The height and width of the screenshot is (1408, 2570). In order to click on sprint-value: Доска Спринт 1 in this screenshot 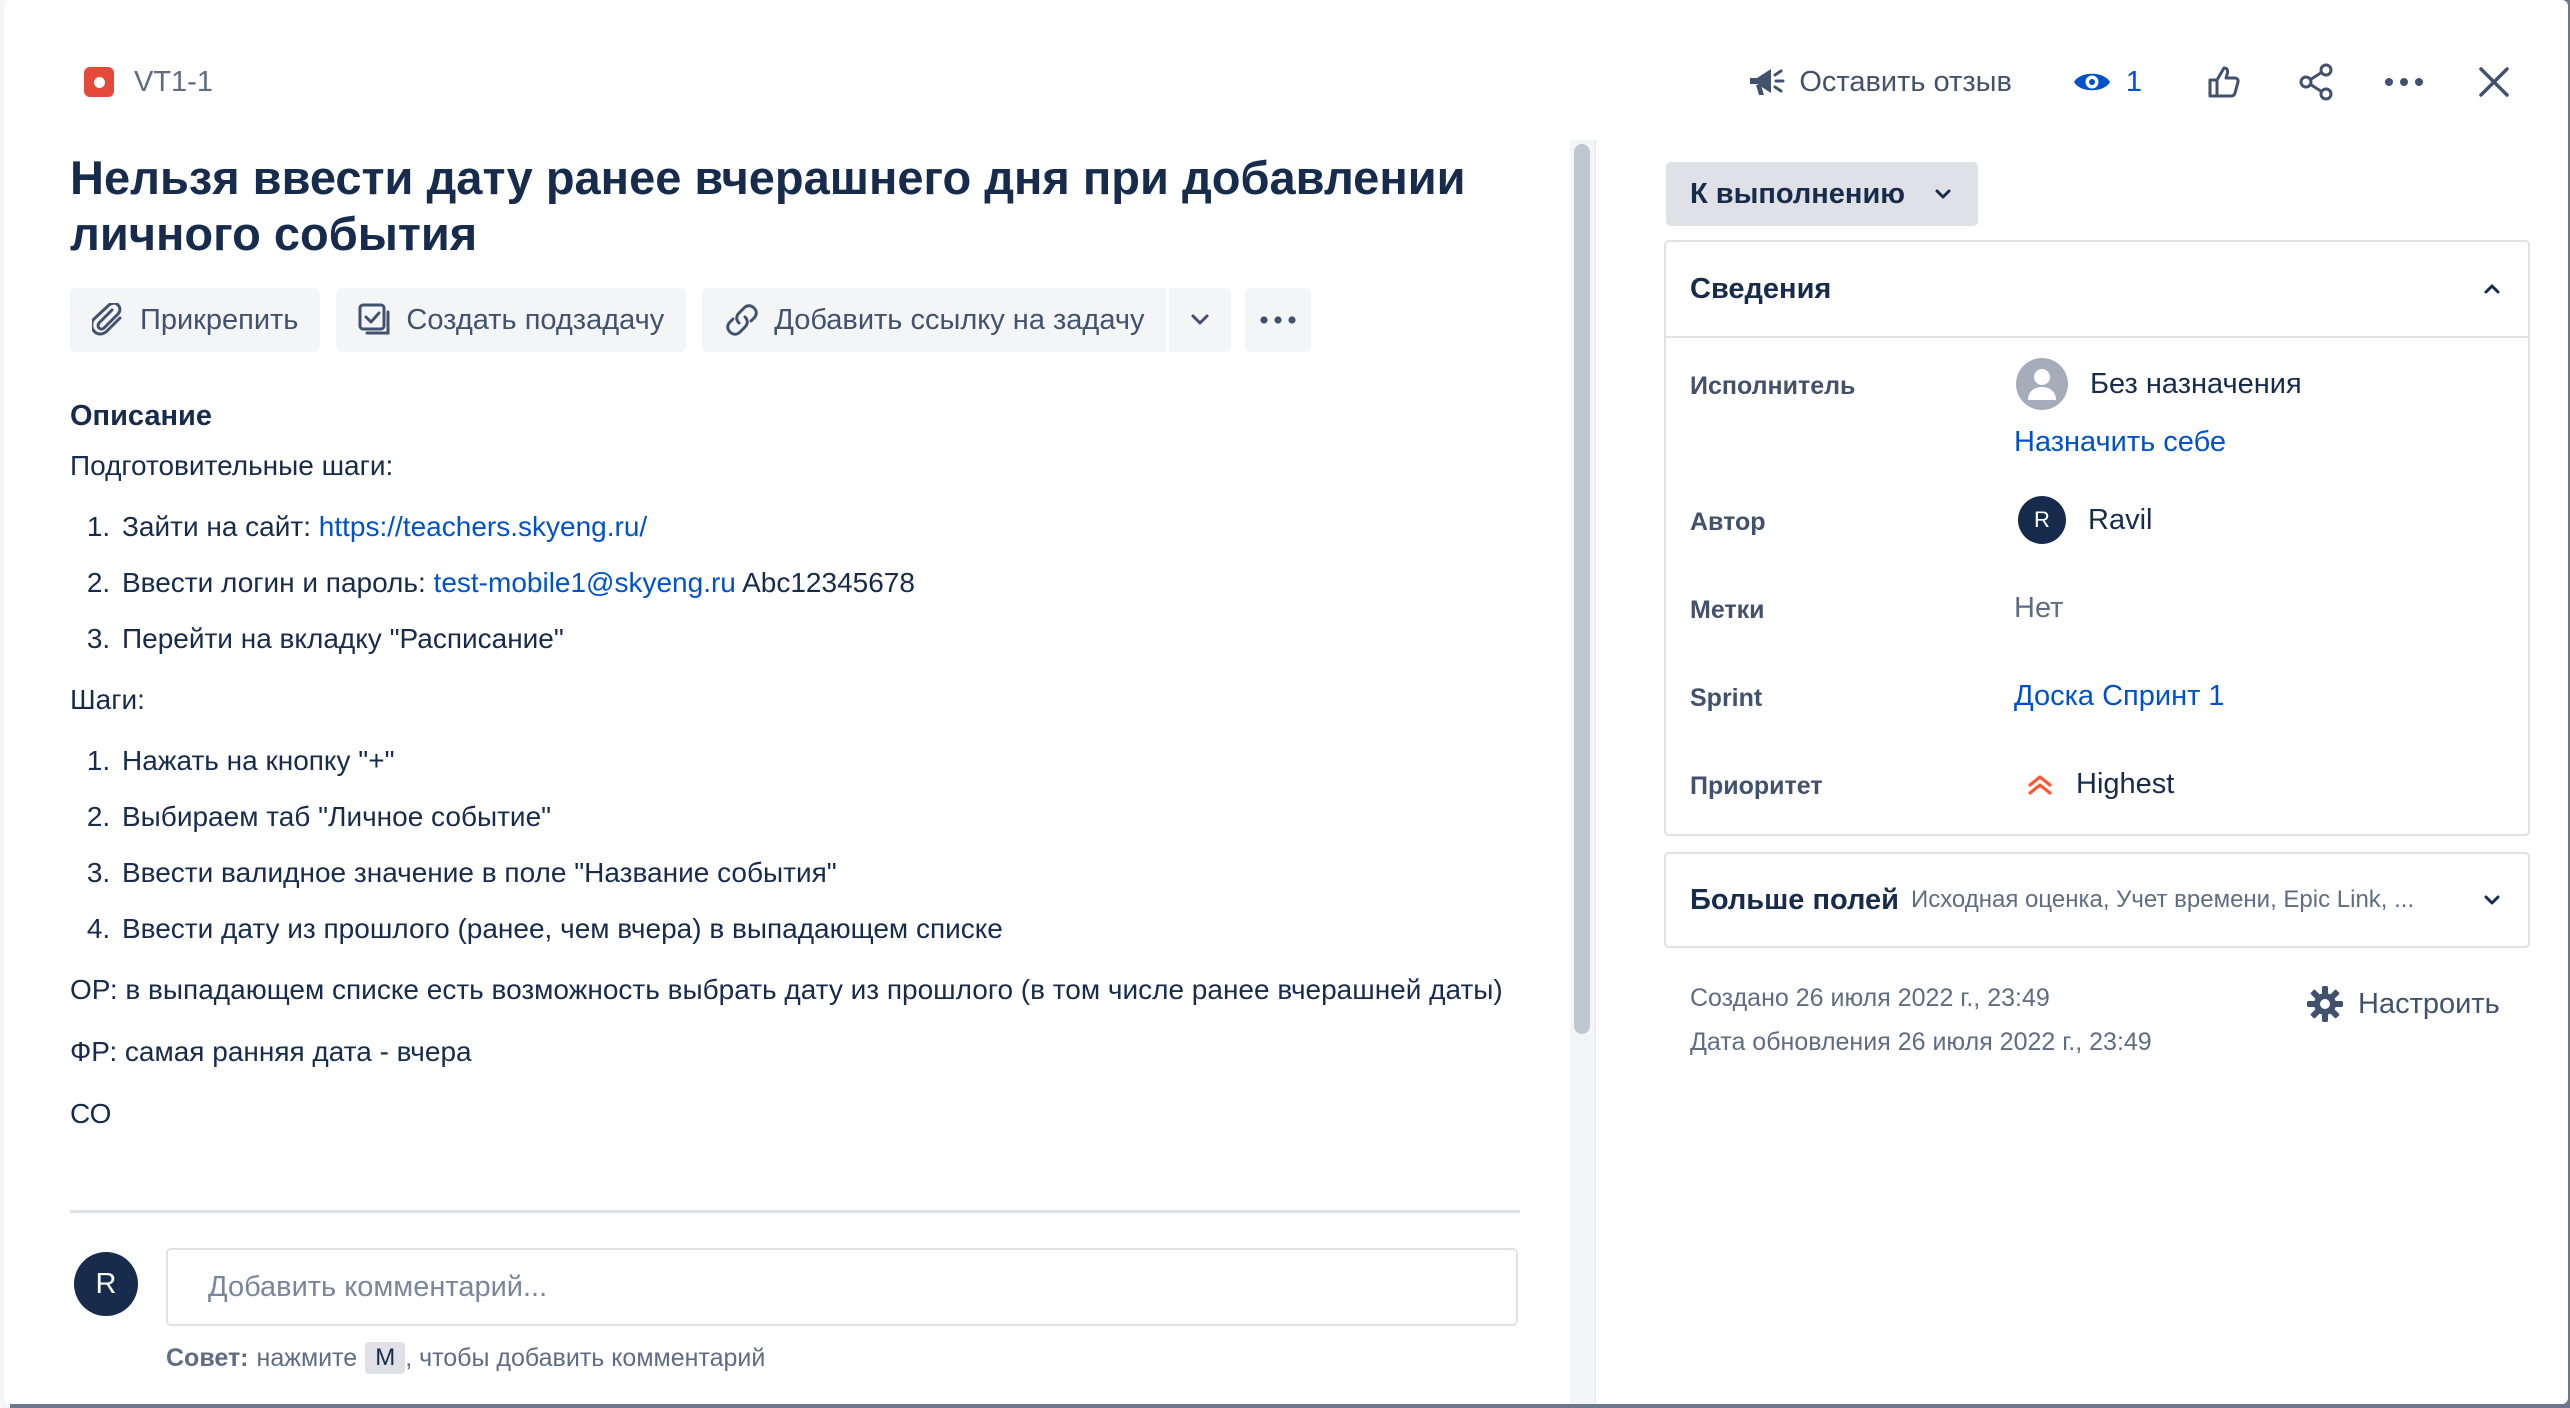, I will do `click(2119, 696)`.